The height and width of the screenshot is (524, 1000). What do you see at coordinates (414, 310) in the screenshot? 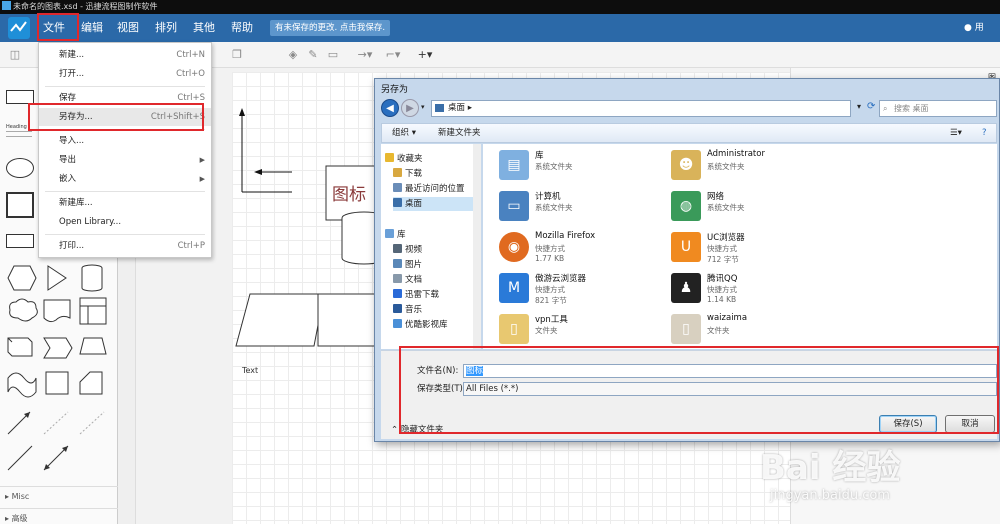
I see `nav-item-label: 音乐` at bounding box center [414, 310].